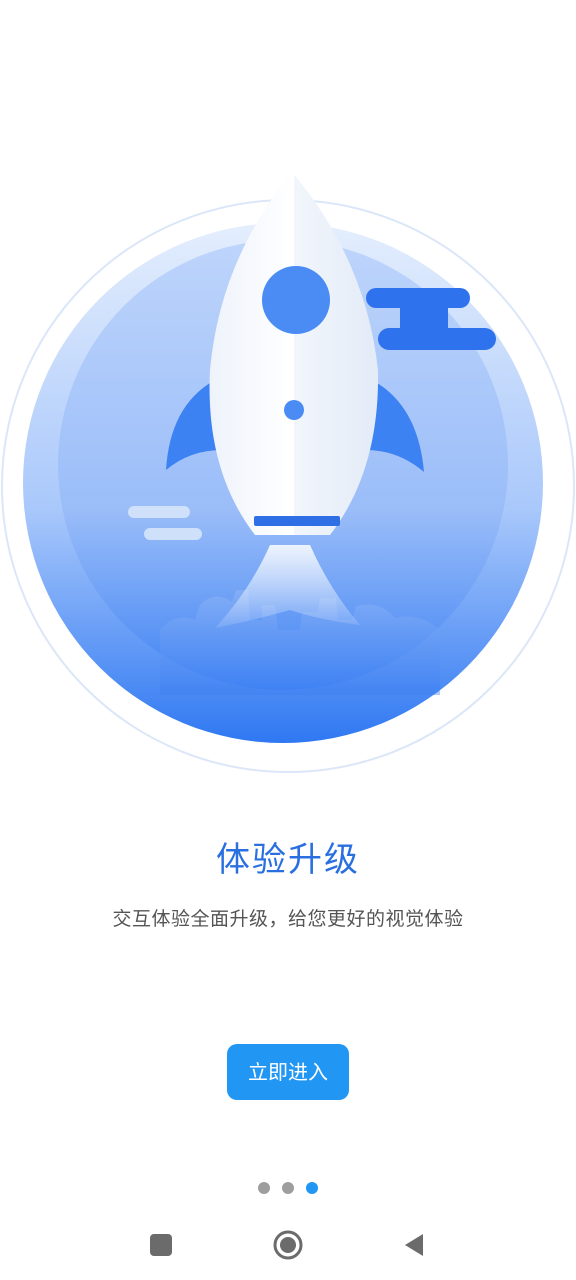 This screenshot has height=1280, width=576. I want to click on rocket-window, so click(296, 300).